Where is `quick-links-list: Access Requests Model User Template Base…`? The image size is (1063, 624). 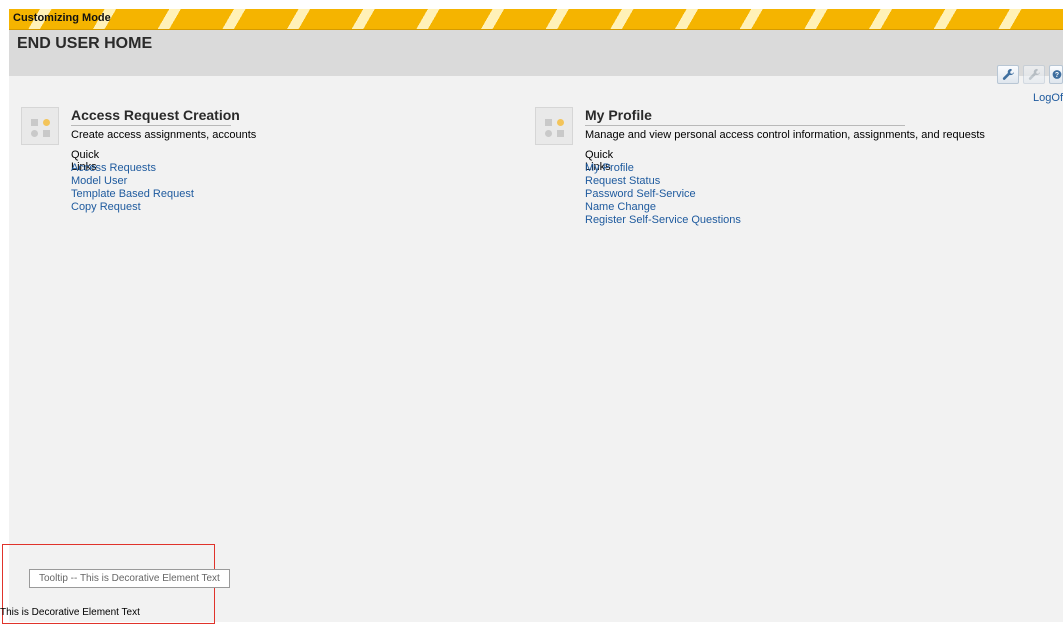
quick-links-list: Access Requests Model User Template Base… is located at coordinates (132, 188).